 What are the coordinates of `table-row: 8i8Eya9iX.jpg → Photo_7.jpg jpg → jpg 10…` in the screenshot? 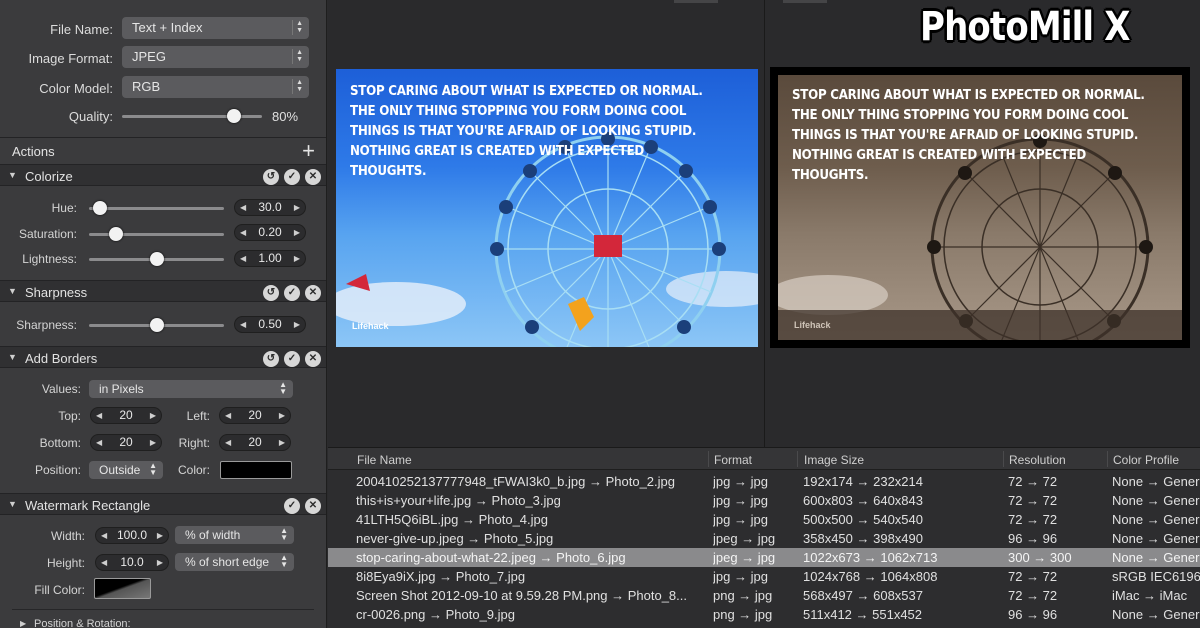 It's located at (764, 576).